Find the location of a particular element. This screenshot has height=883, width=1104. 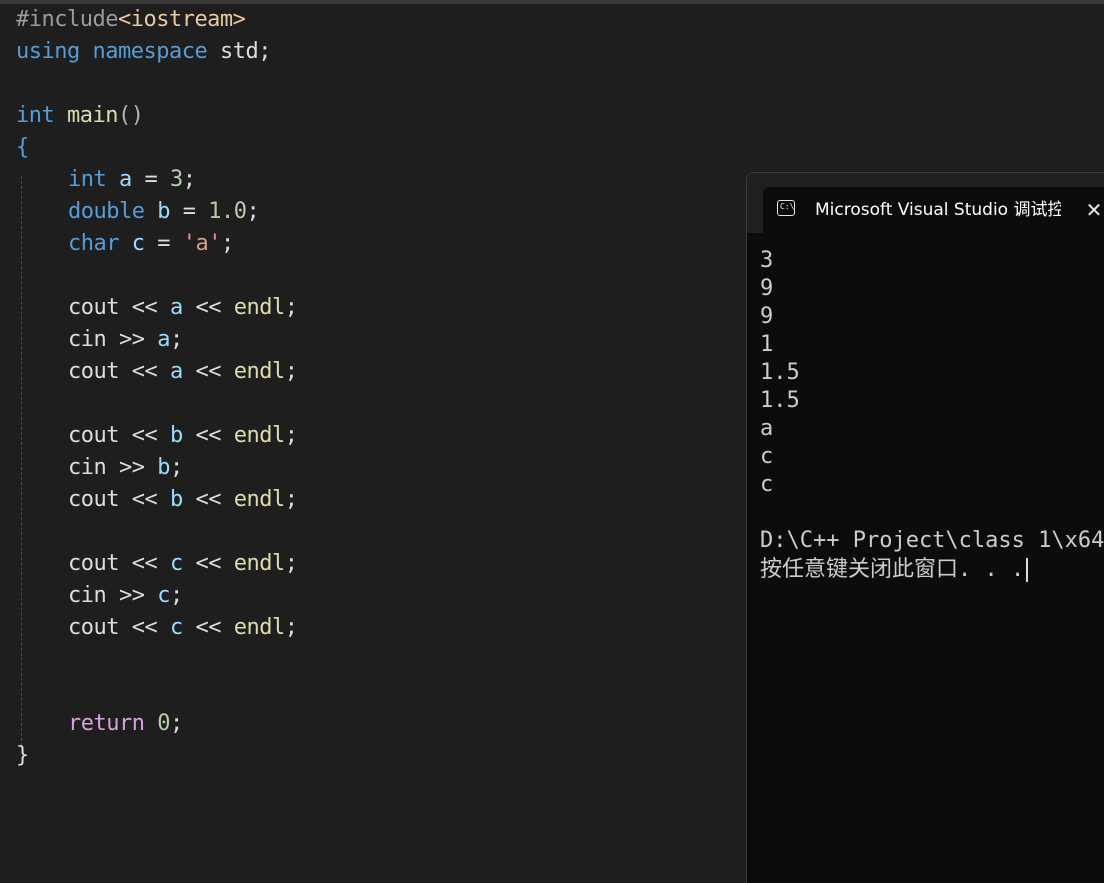

code-line-cout-c-2: cout << c << endl; is located at coordinates (183, 627).